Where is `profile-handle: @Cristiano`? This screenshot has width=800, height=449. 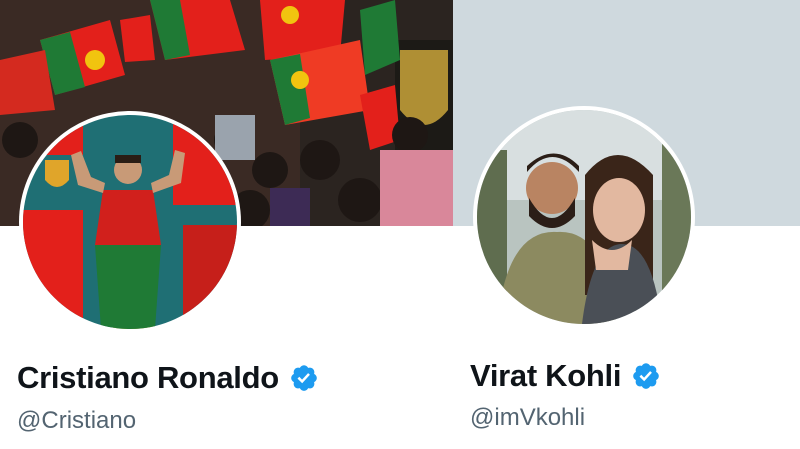 profile-handle: @Cristiano is located at coordinates (77, 420).